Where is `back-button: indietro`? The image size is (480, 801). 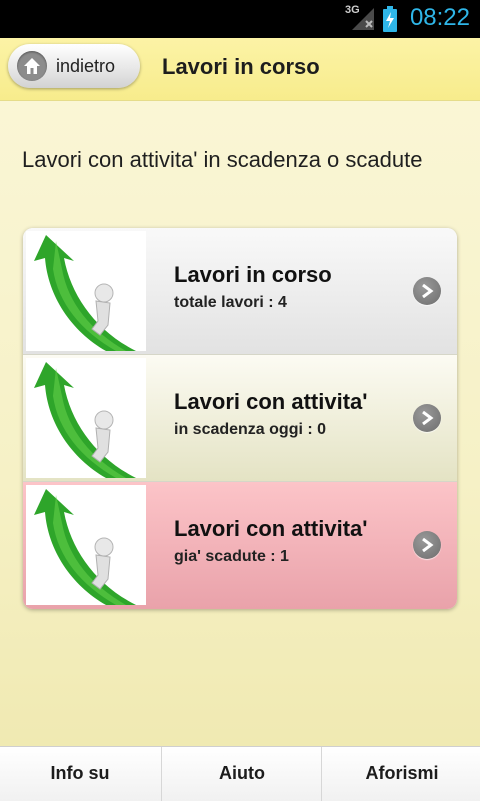
back-button: indietro is located at coordinates (74, 66).